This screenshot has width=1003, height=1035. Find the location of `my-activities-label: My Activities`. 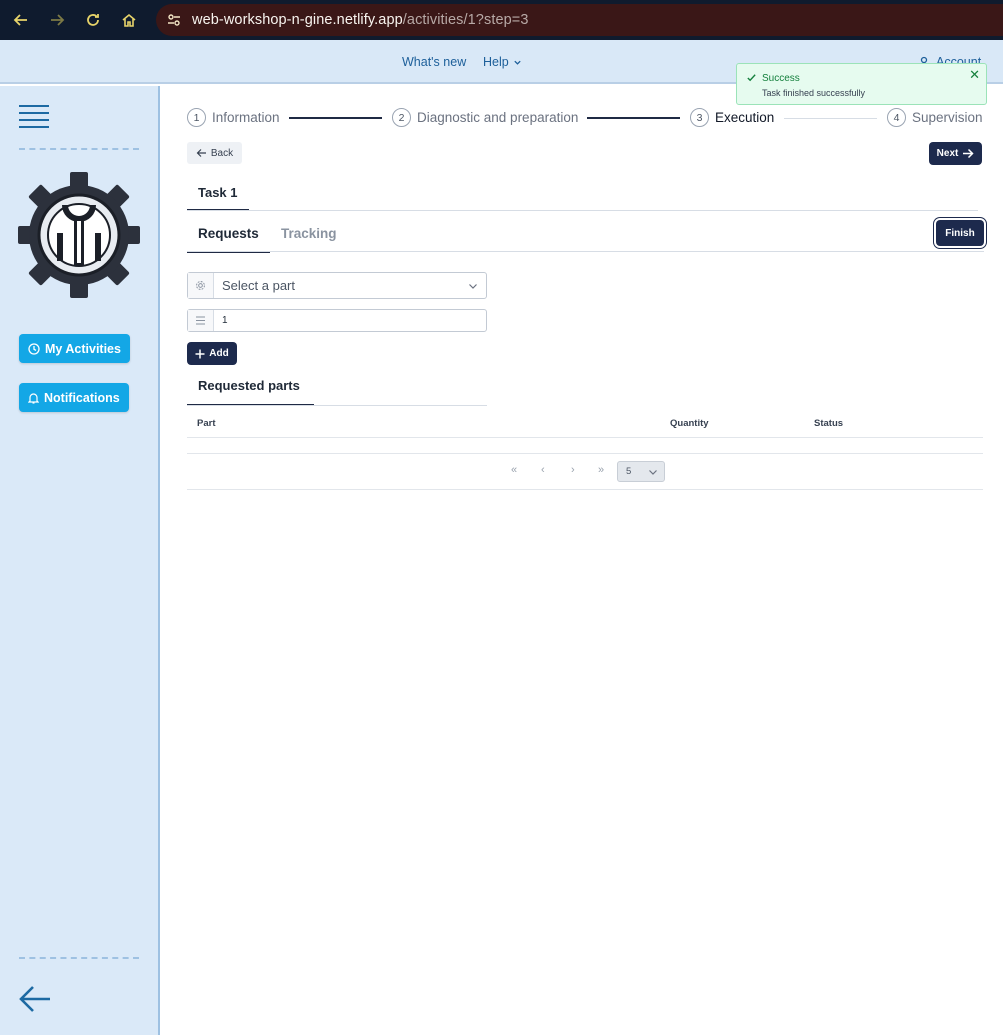

my-activities-label: My Activities is located at coordinates (83, 348).